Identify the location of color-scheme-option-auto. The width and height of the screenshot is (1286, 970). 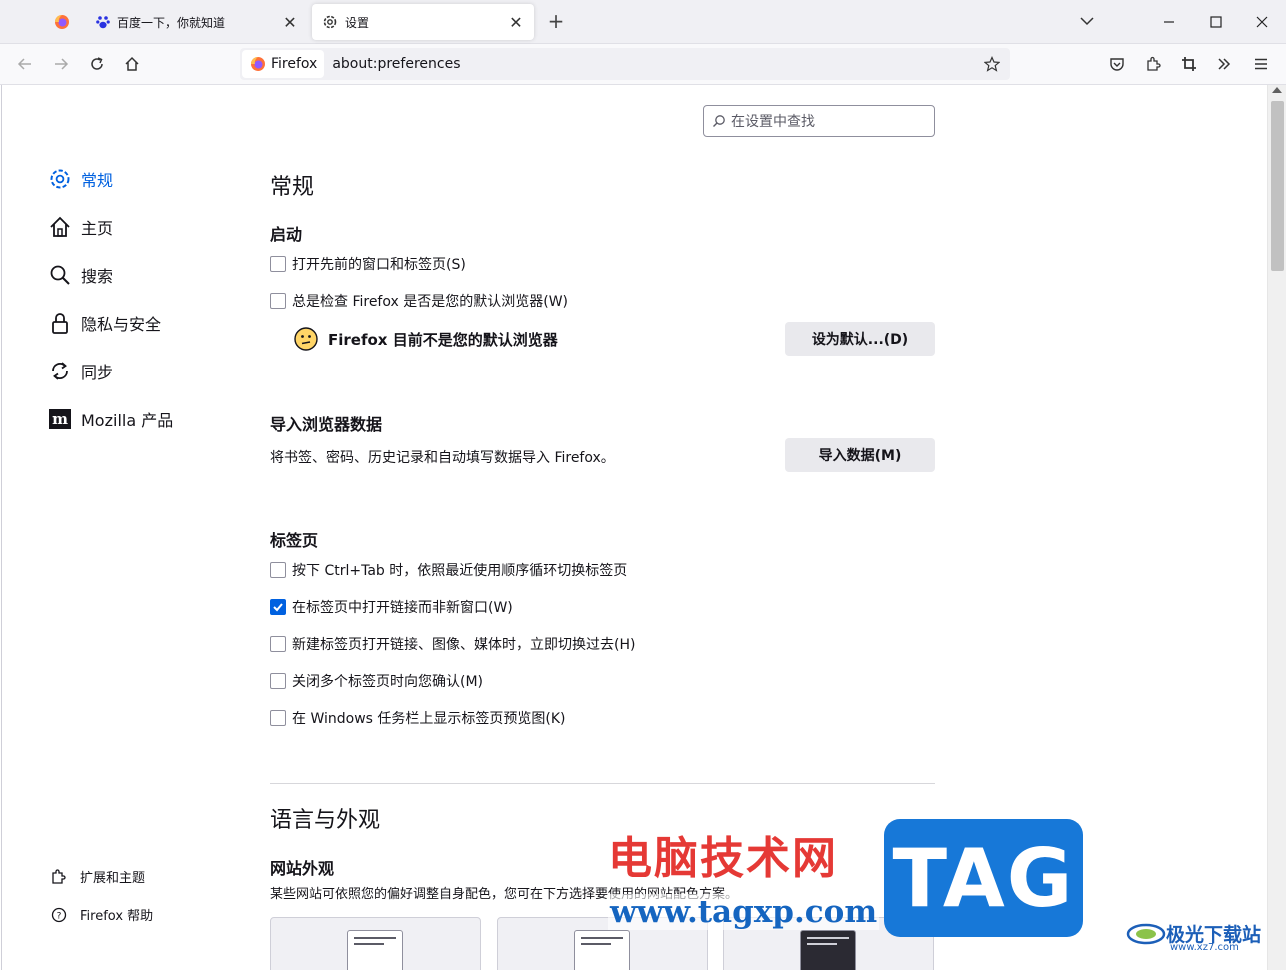
(375, 943).